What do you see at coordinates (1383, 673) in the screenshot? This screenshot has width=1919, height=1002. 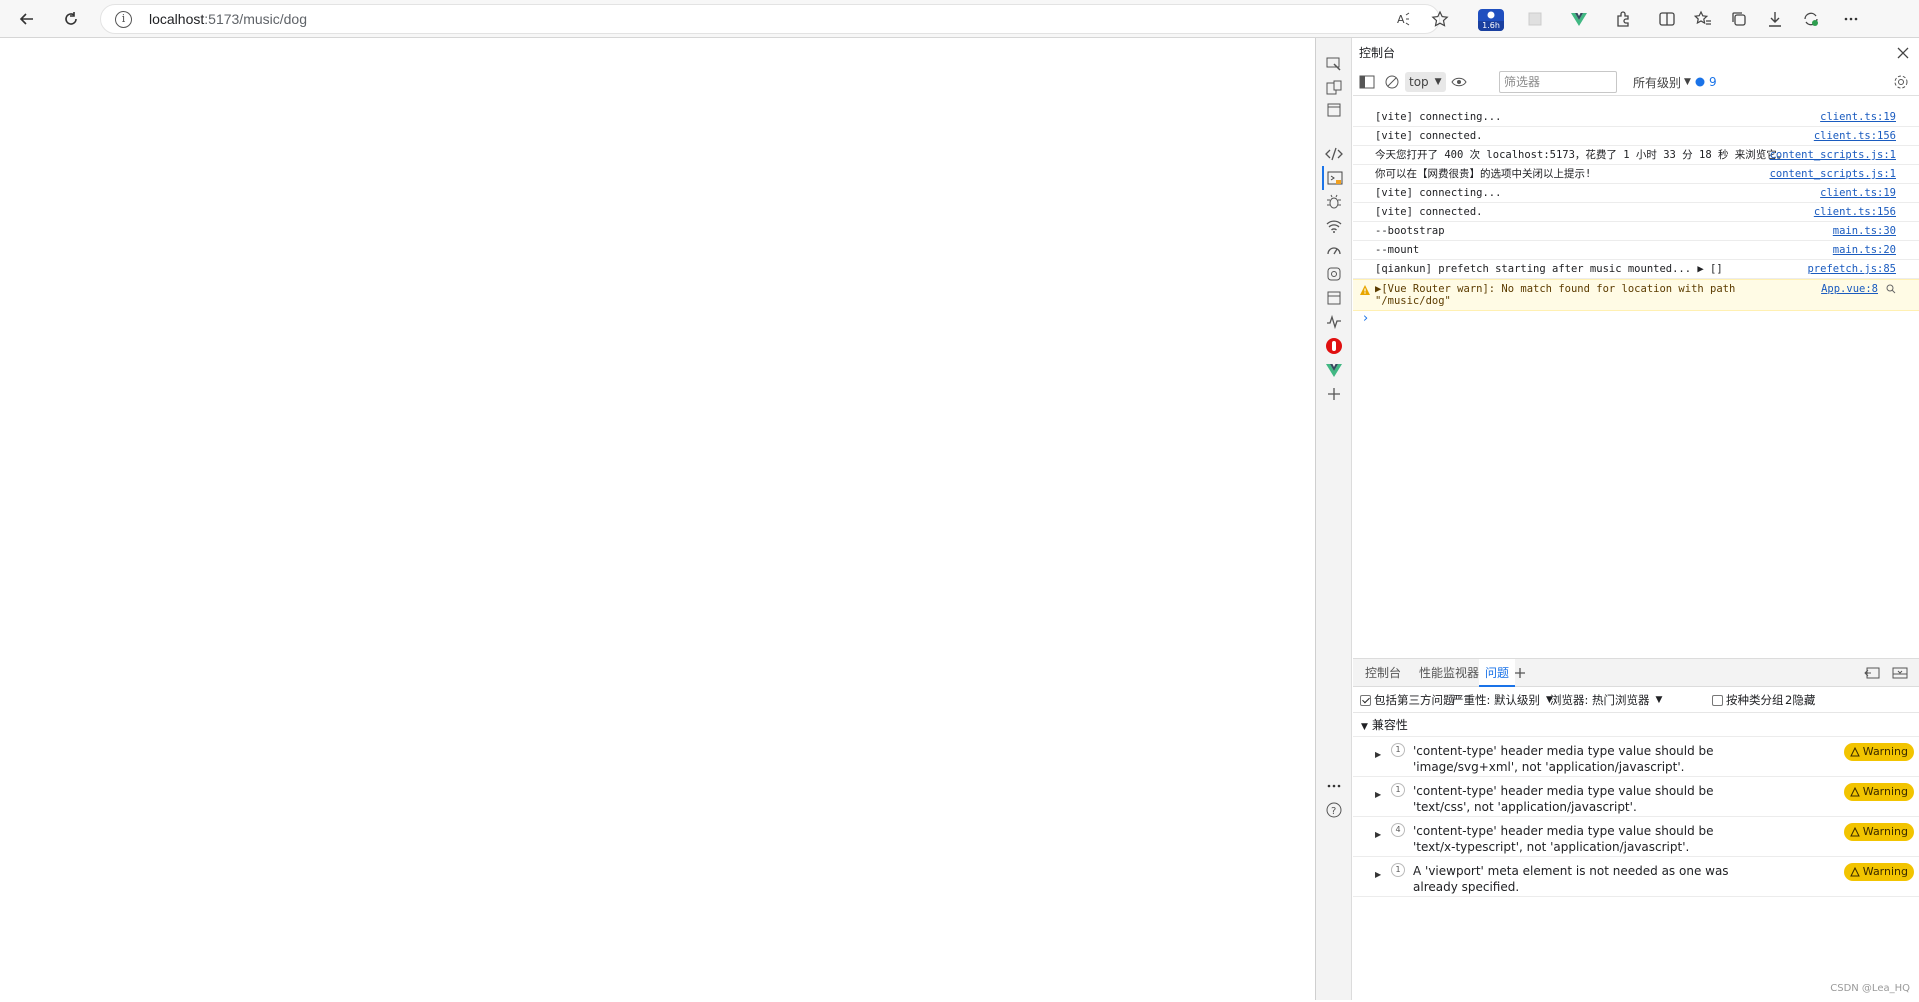 I see `tab-console: 控制台` at bounding box center [1383, 673].